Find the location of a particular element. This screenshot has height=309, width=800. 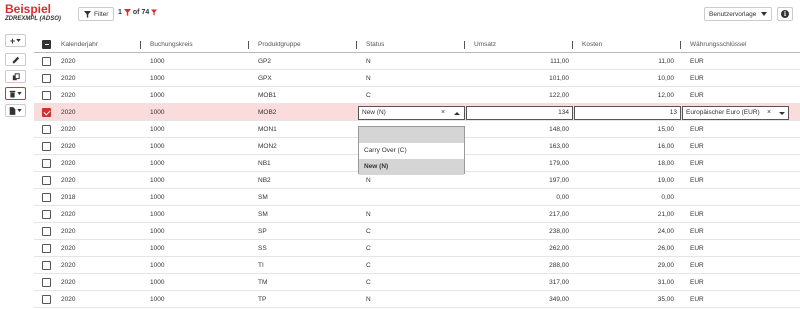

cell-status is located at coordinates (411, 197).